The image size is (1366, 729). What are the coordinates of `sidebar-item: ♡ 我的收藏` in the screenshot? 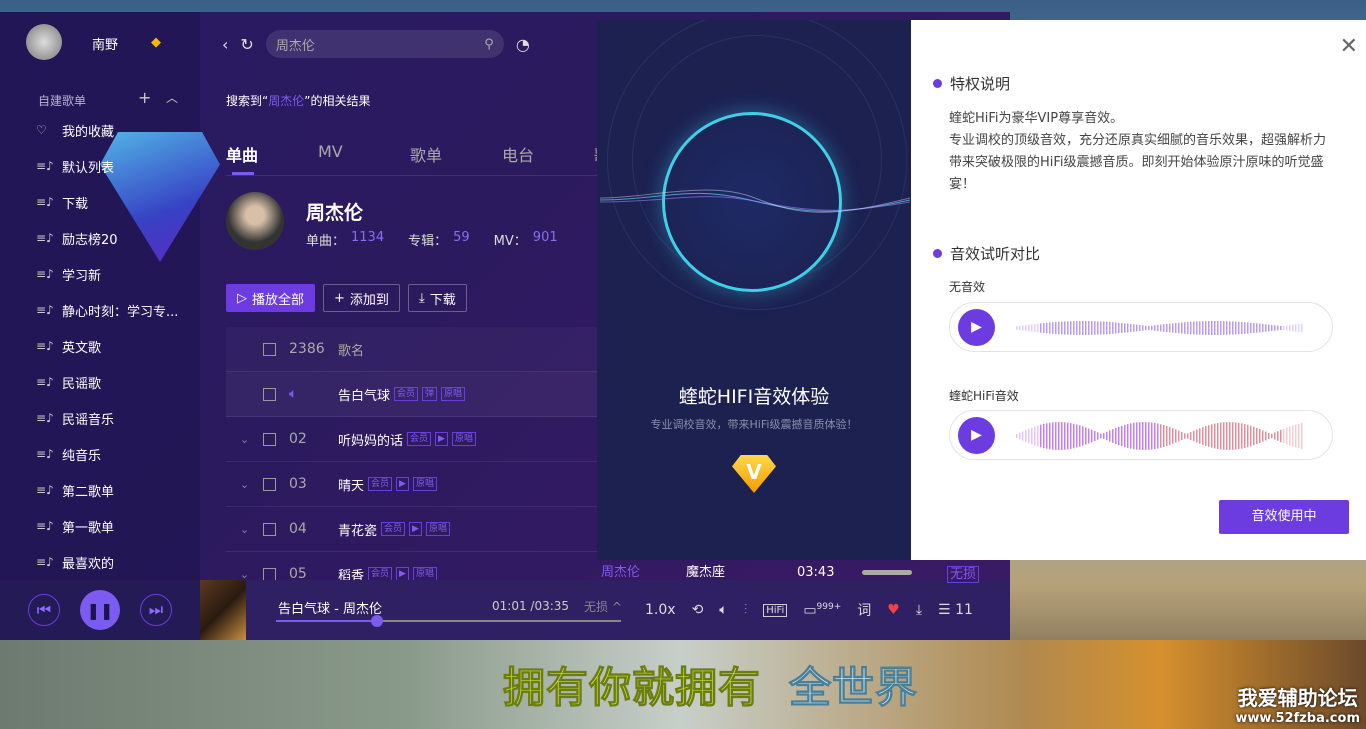 It's located at (100, 130).